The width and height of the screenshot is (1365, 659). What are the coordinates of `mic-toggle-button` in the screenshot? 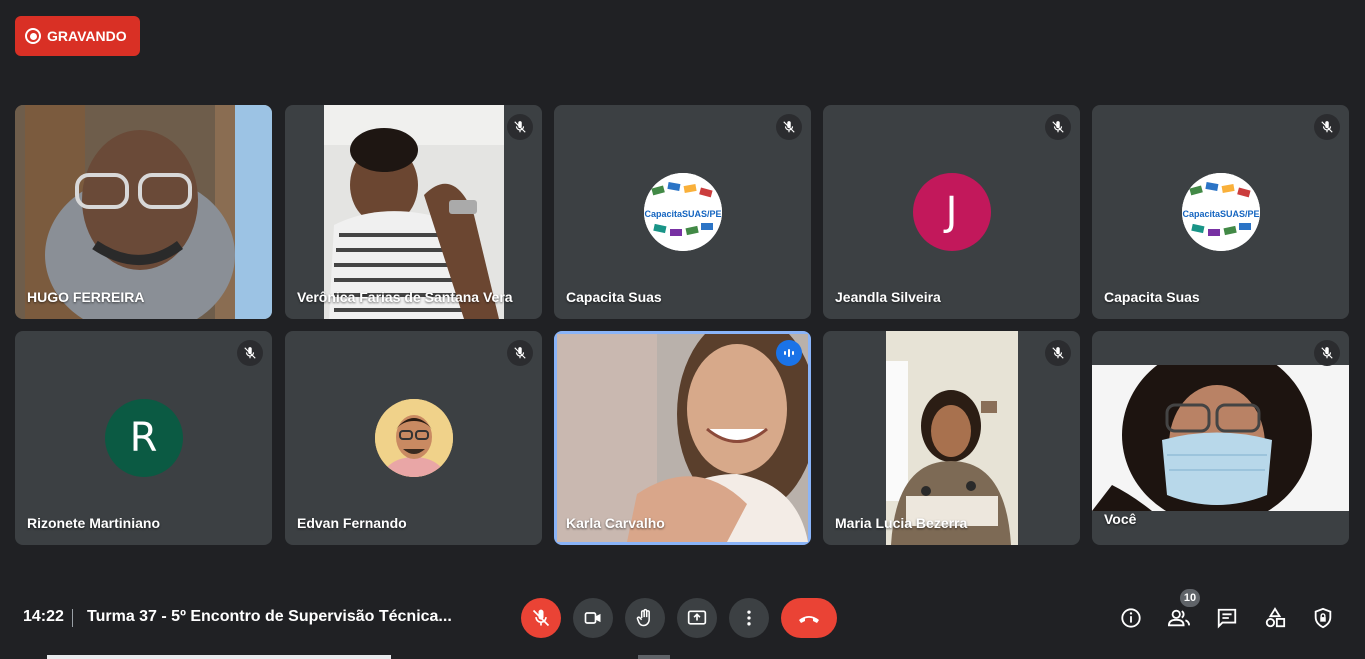 It's located at (541, 618).